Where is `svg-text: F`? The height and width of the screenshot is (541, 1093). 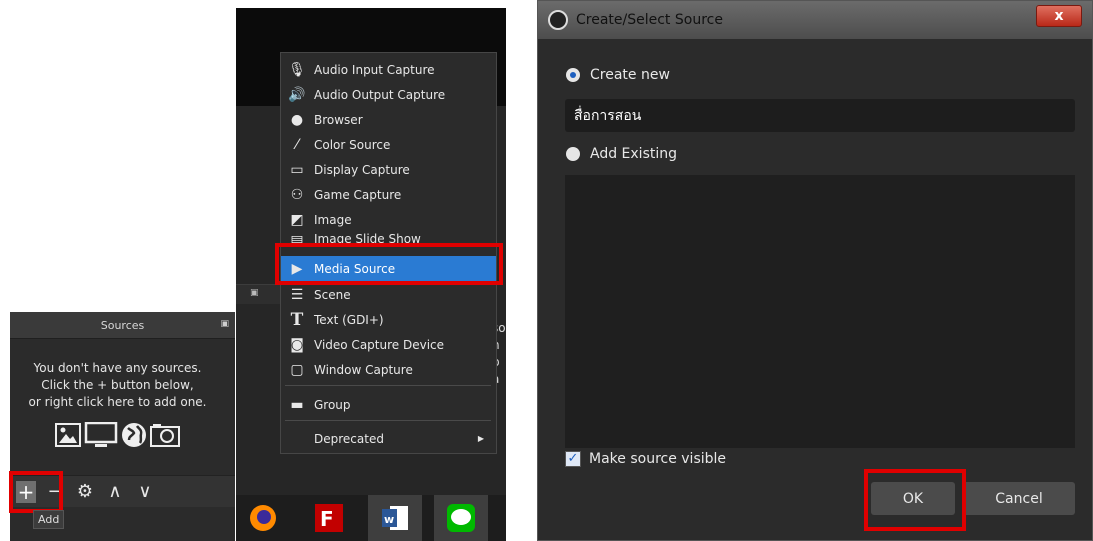 svg-text: F is located at coordinates (327, 519).